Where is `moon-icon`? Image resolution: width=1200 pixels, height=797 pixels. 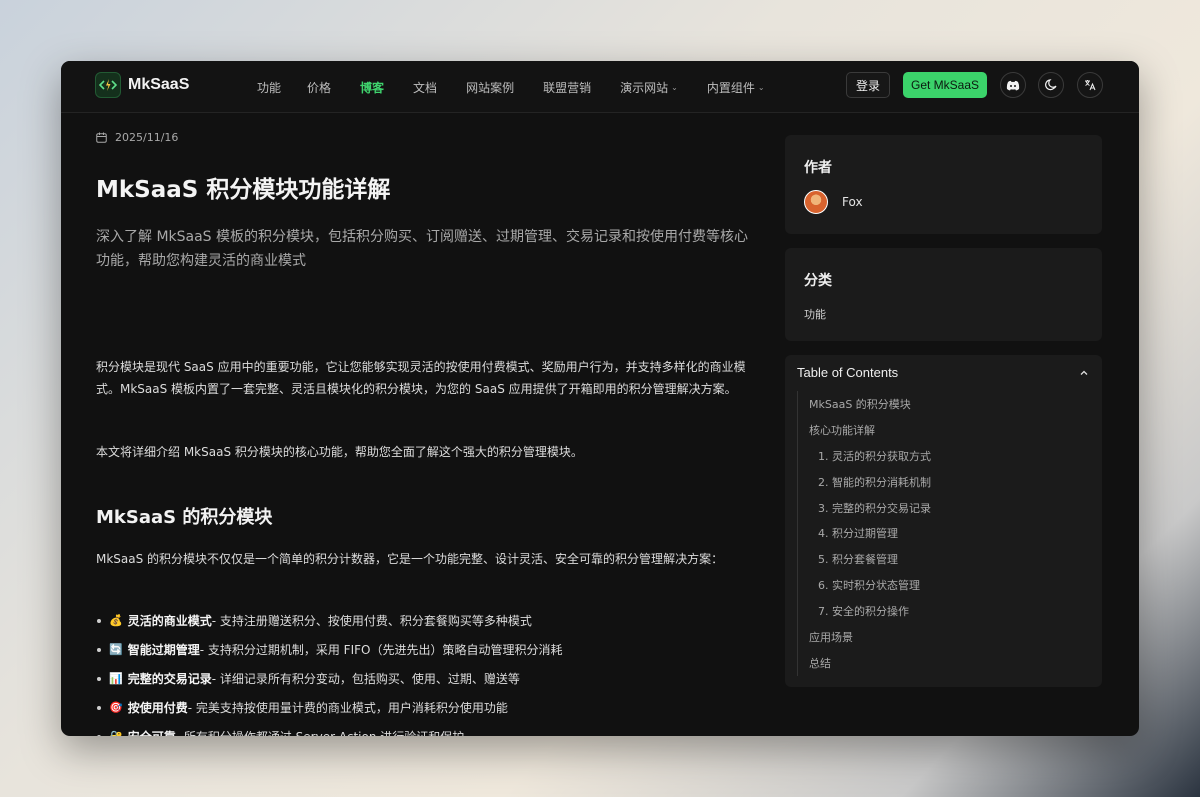 moon-icon is located at coordinates (1051, 85).